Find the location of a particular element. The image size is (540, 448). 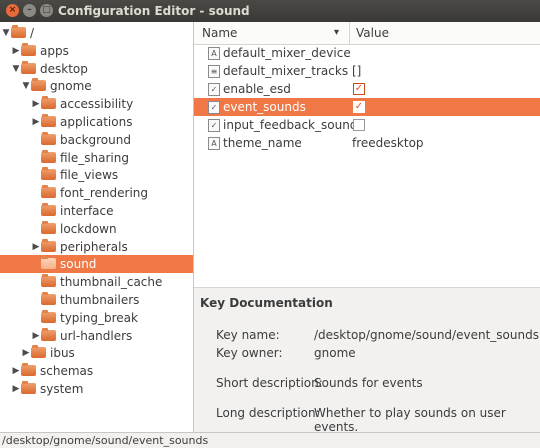

short-description-value: Sounds for events is located at coordinates (368, 383).